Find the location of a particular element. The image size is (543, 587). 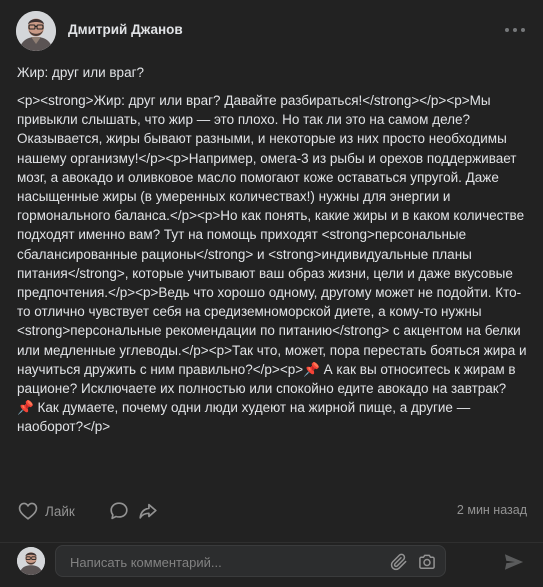

author-name: Дмитрий Джанов is located at coordinates (125, 29).